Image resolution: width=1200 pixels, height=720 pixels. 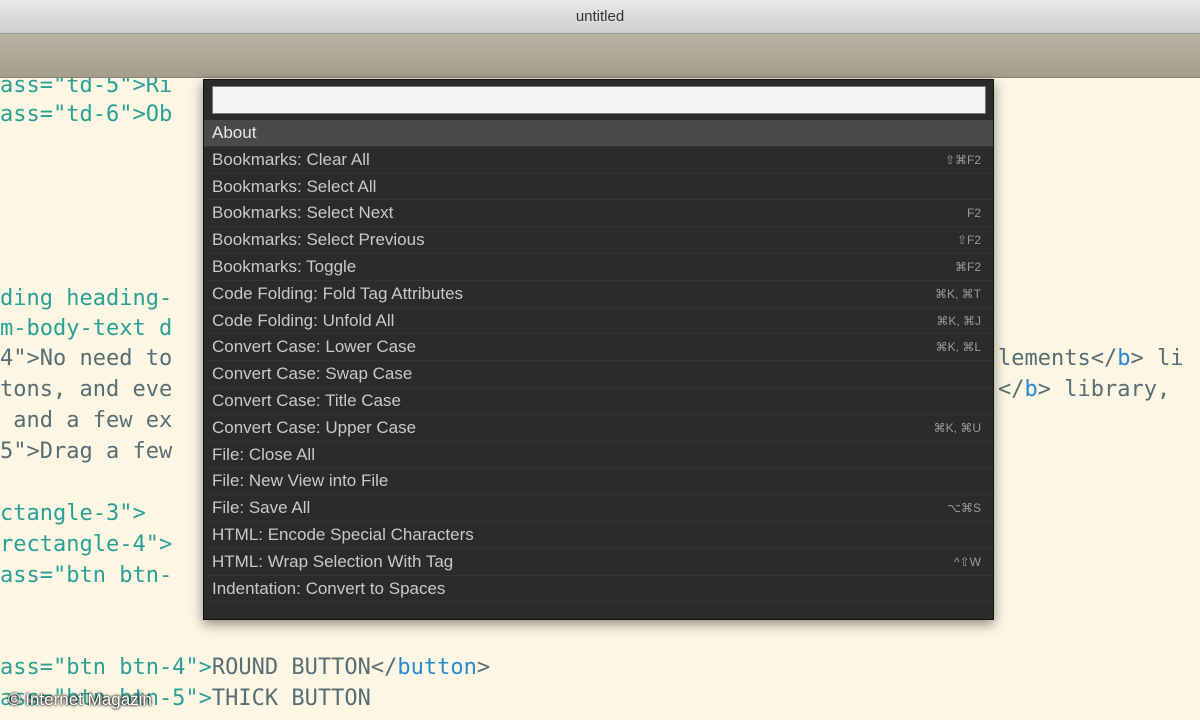 What do you see at coordinates (300, 481) in the screenshot?
I see `command-label: File: New View into File` at bounding box center [300, 481].